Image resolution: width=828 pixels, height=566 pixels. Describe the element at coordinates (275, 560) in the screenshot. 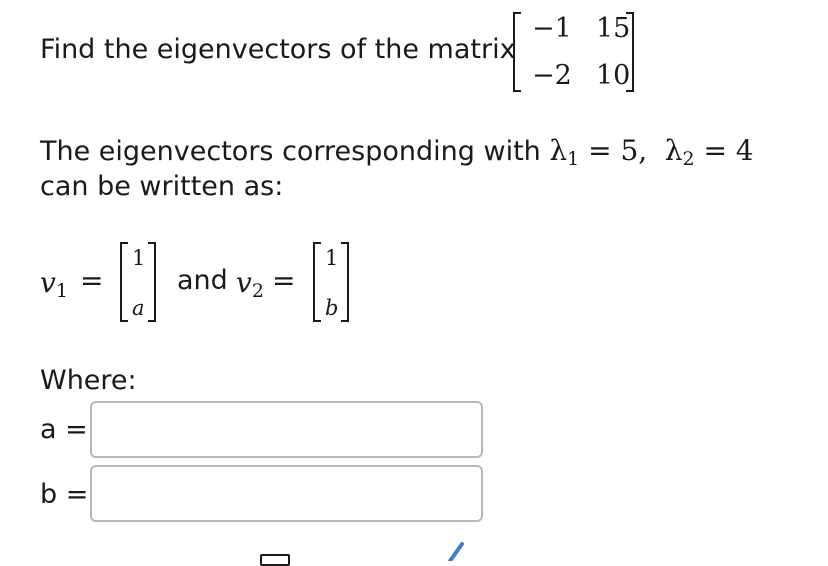

I see `checkbox-icon` at that location.